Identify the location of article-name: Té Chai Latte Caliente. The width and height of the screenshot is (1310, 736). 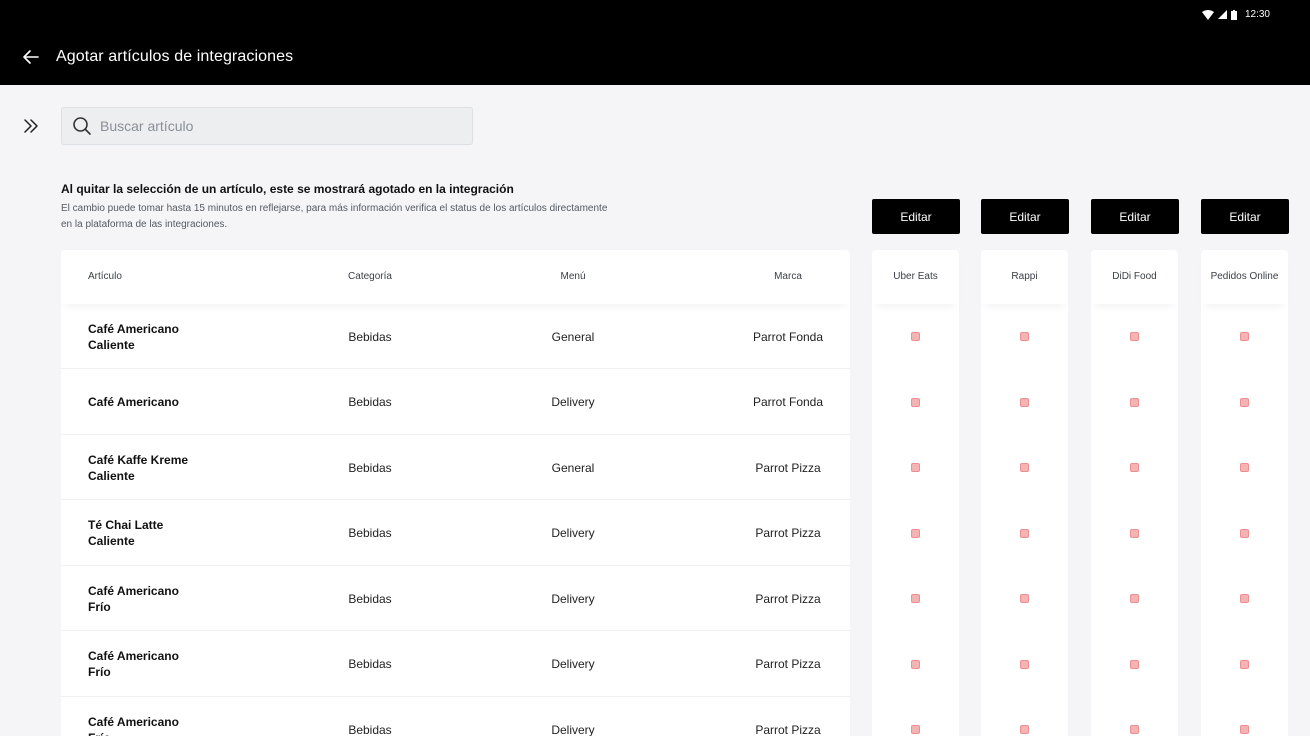
(126, 533).